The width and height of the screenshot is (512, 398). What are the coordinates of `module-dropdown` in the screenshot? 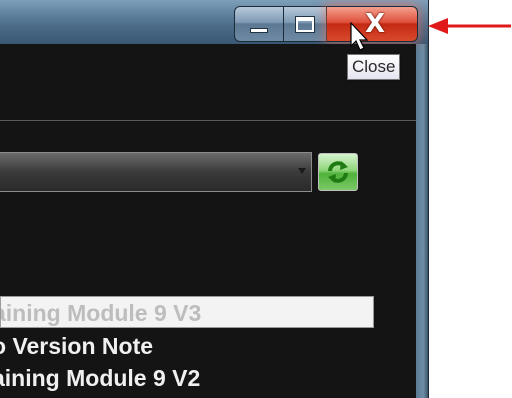 It's located at (156, 172).